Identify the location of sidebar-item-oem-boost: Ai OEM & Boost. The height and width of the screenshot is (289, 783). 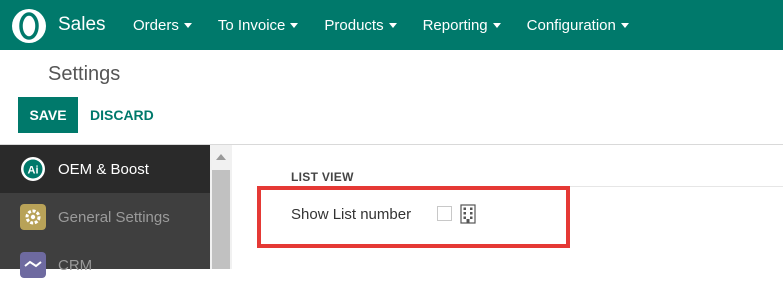
(105, 169).